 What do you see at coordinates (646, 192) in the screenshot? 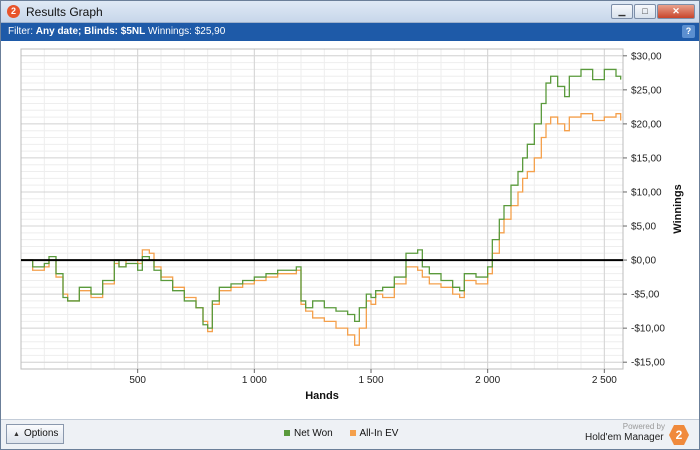
I see `y-tick-label: $10,00` at bounding box center [646, 192].